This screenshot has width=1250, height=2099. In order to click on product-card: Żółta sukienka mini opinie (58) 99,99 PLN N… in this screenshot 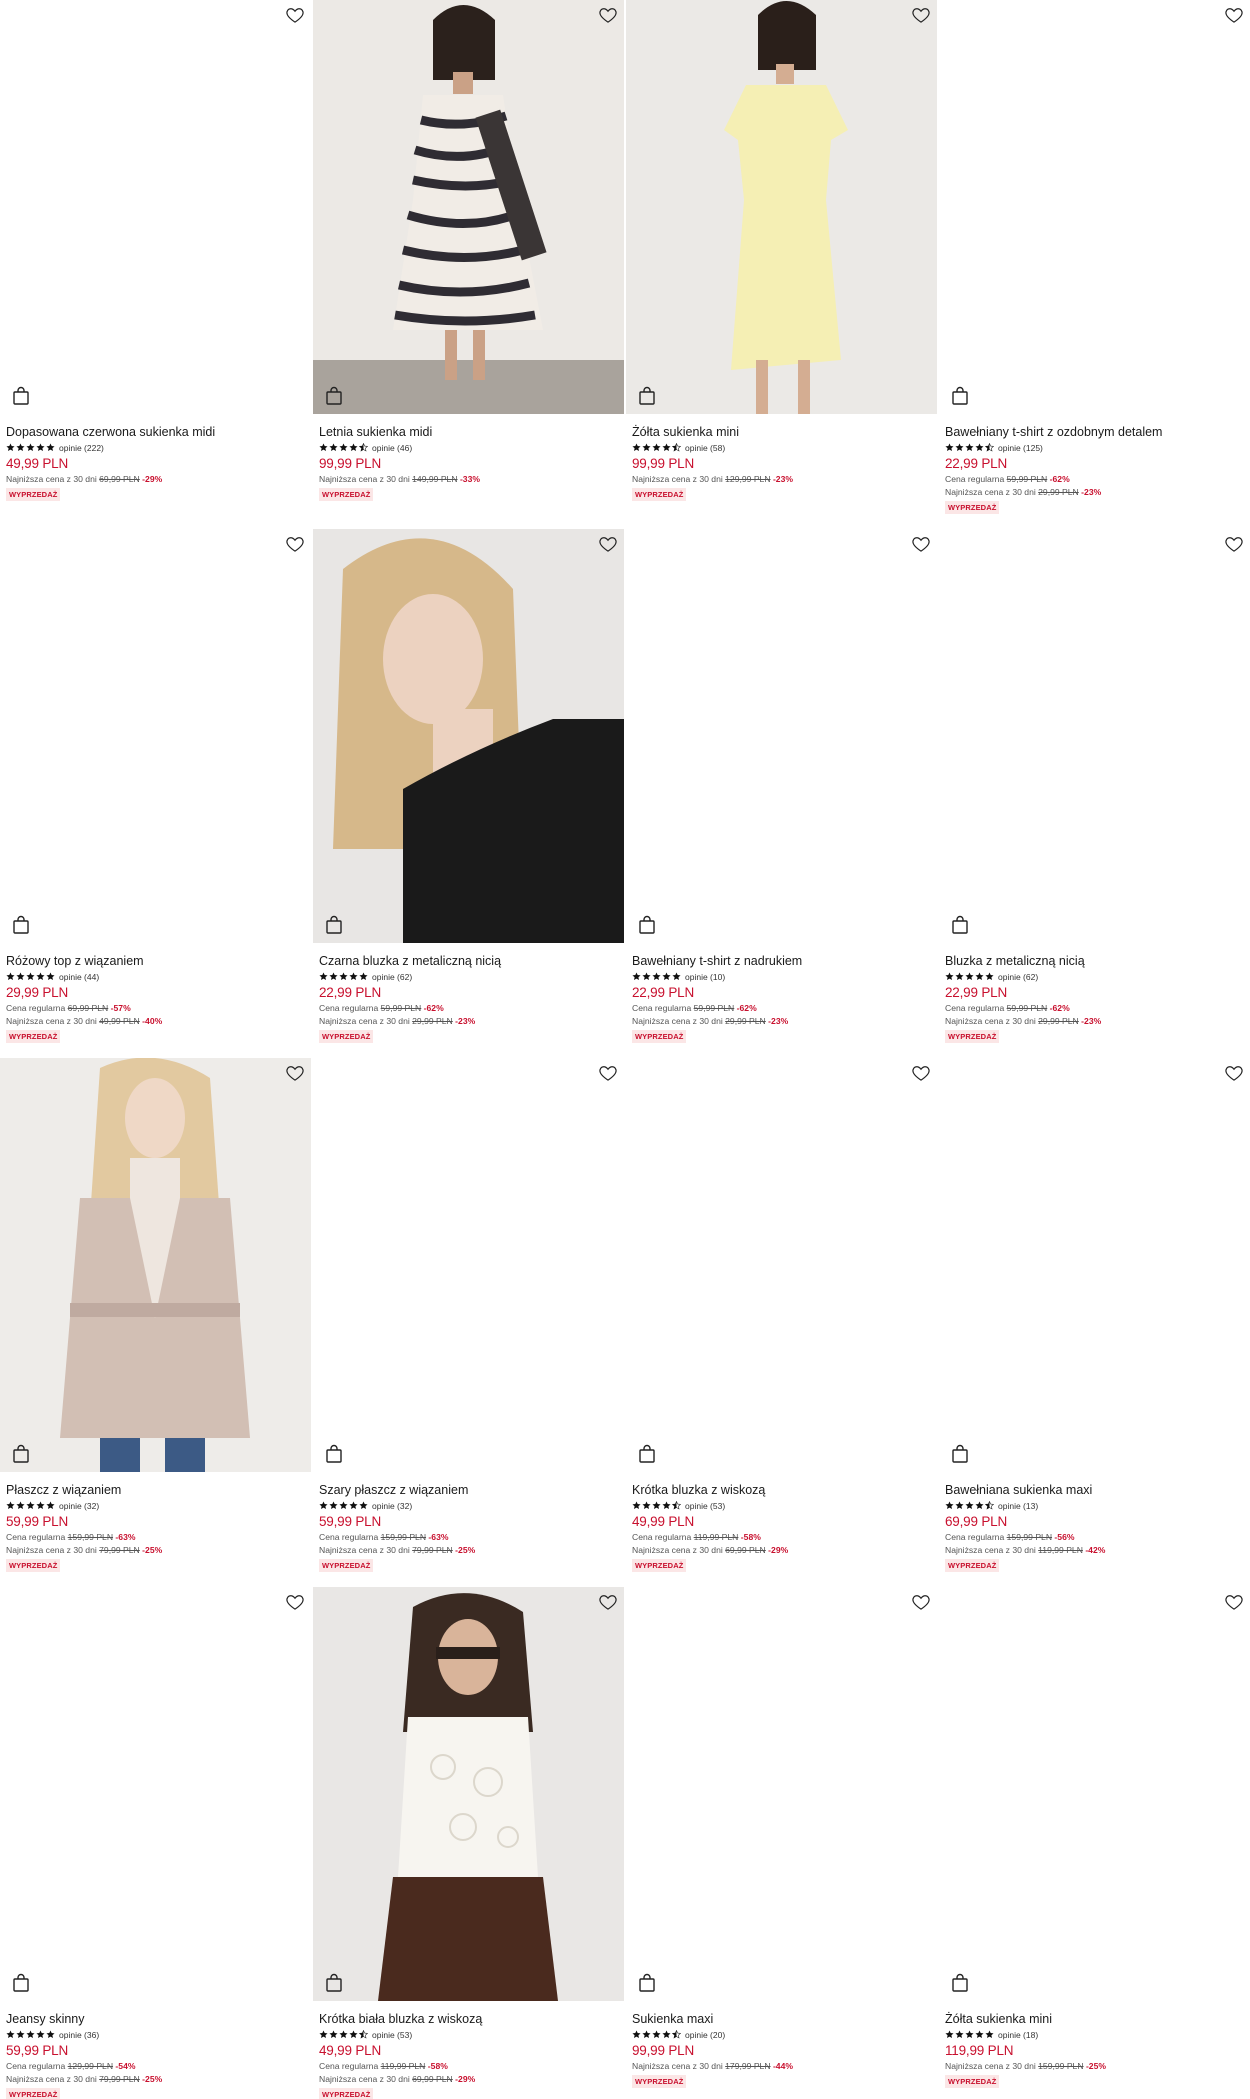, I will do `click(781, 265)`.